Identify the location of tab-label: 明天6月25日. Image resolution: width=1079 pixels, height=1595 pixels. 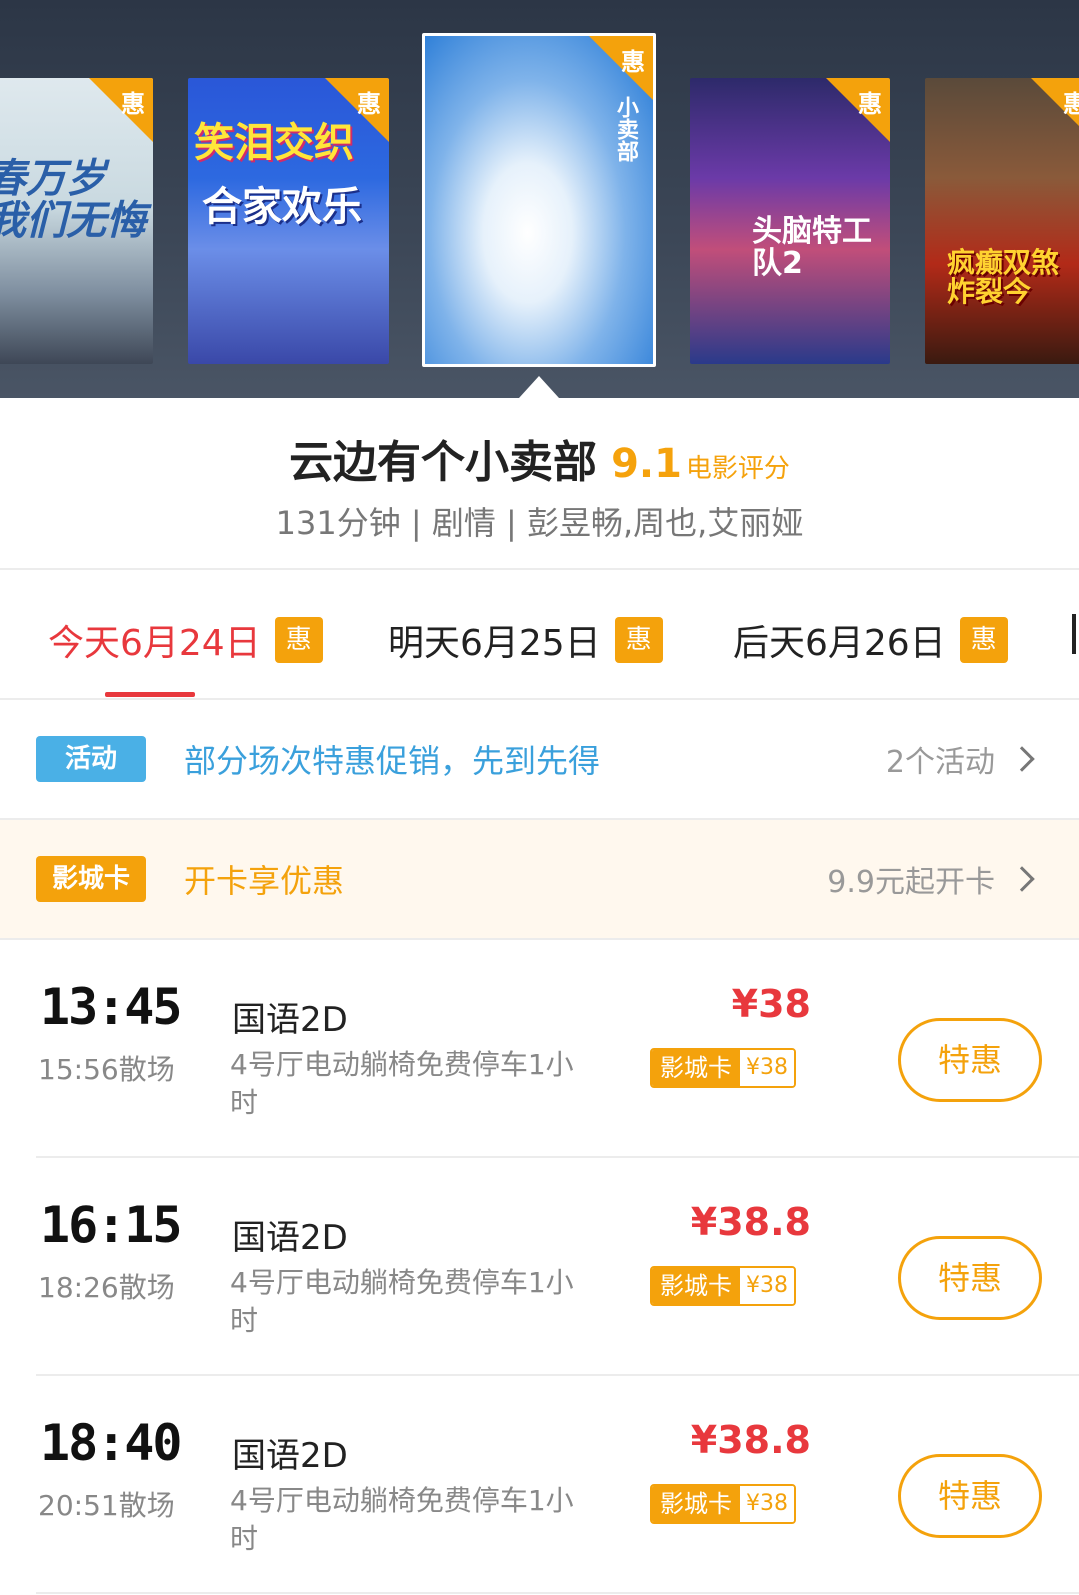
(494, 643).